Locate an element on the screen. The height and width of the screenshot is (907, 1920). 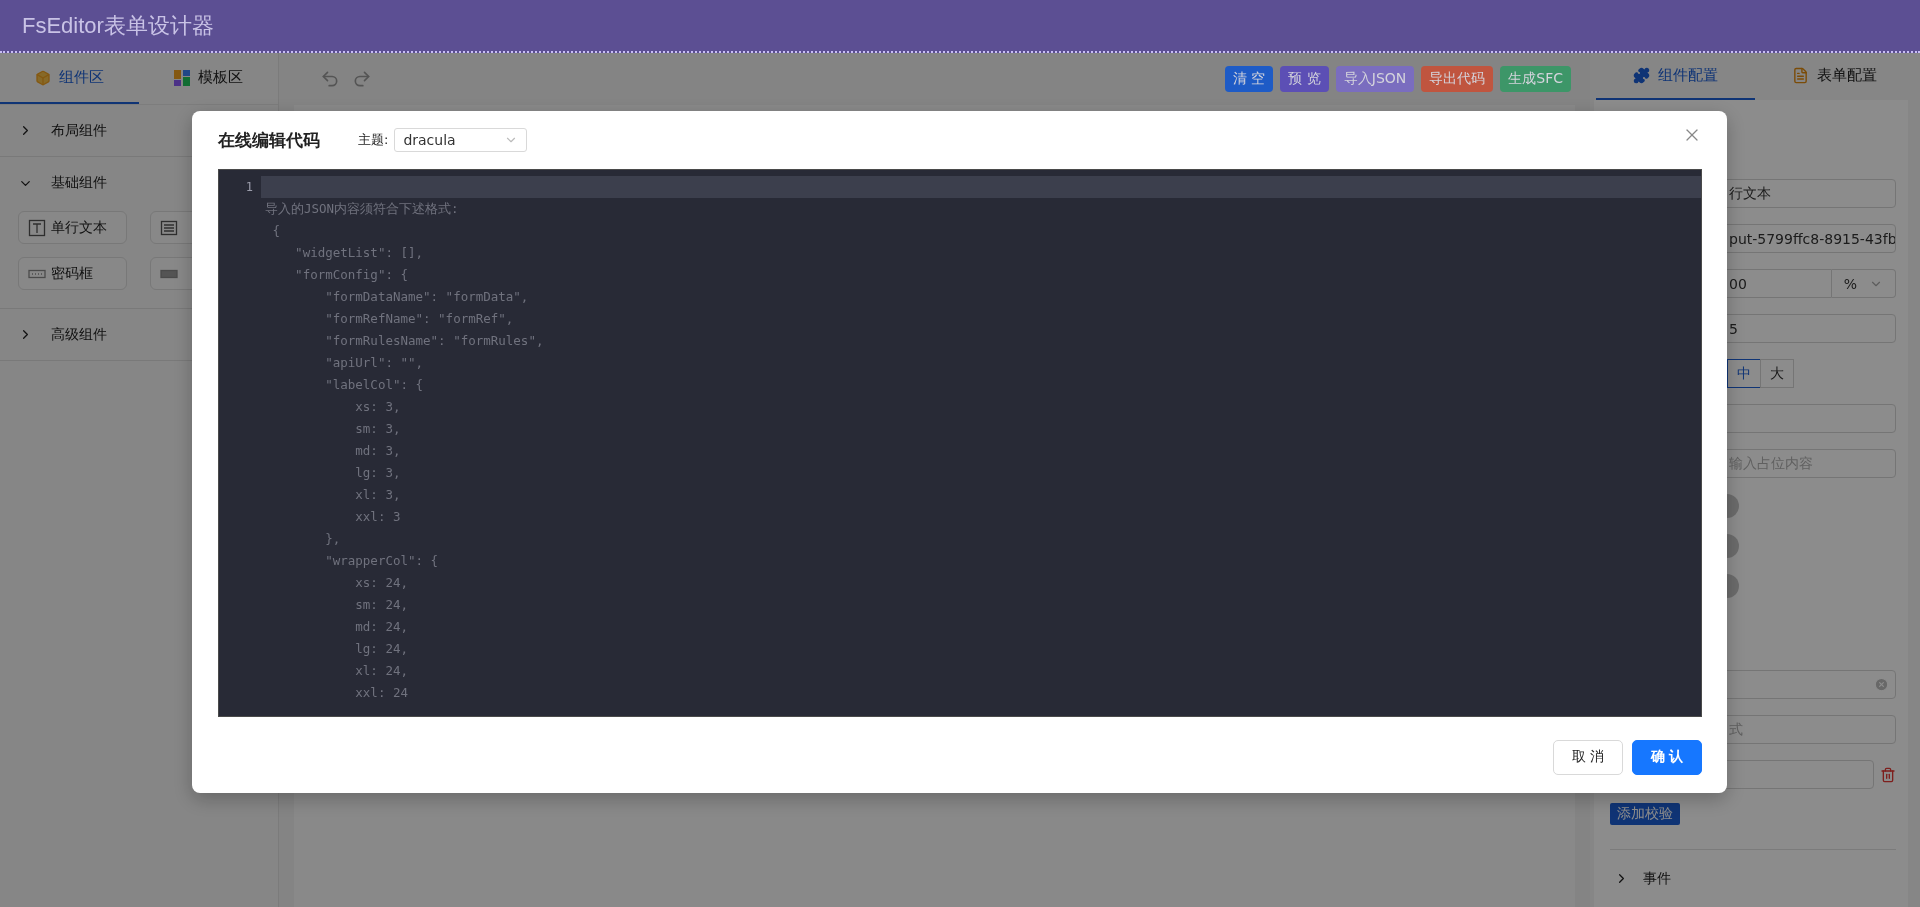
redo-icon is located at coordinates (362, 79).